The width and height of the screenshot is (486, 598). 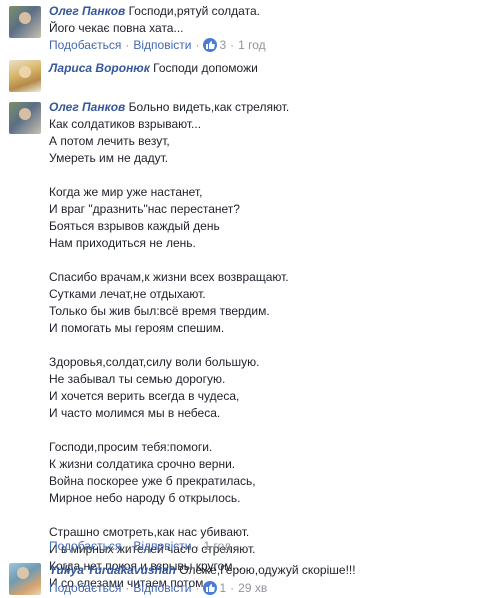 I want to click on comment-text-line: К жизни солдатика срочно верни., so click(x=142, y=464).